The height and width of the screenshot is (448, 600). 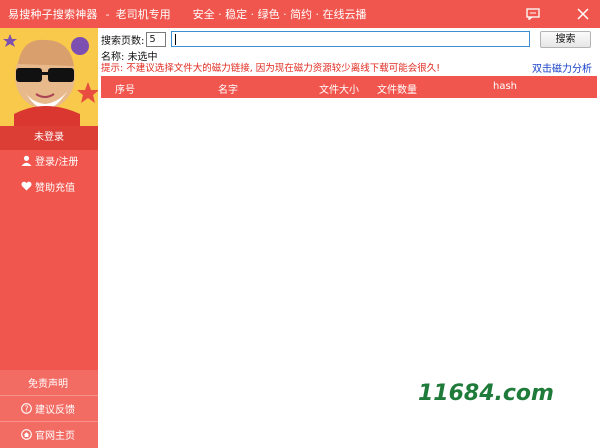 I want to click on site-watermark: 11684.com, so click(x=486, y=393).